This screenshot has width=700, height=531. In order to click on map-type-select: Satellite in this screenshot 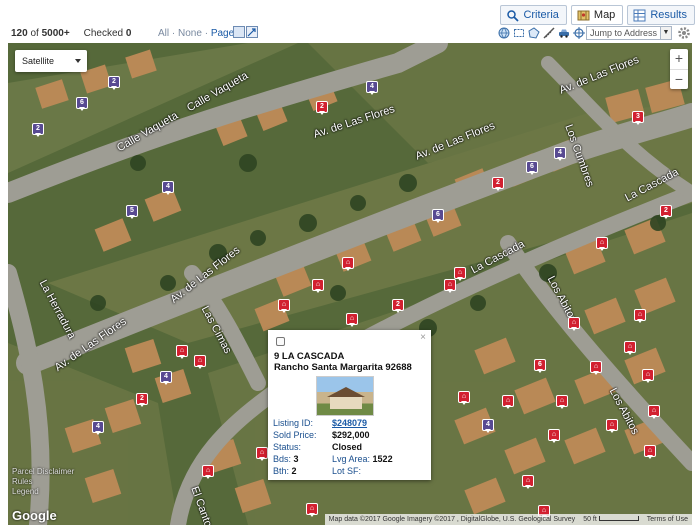, I will do `click(51, 61)`.